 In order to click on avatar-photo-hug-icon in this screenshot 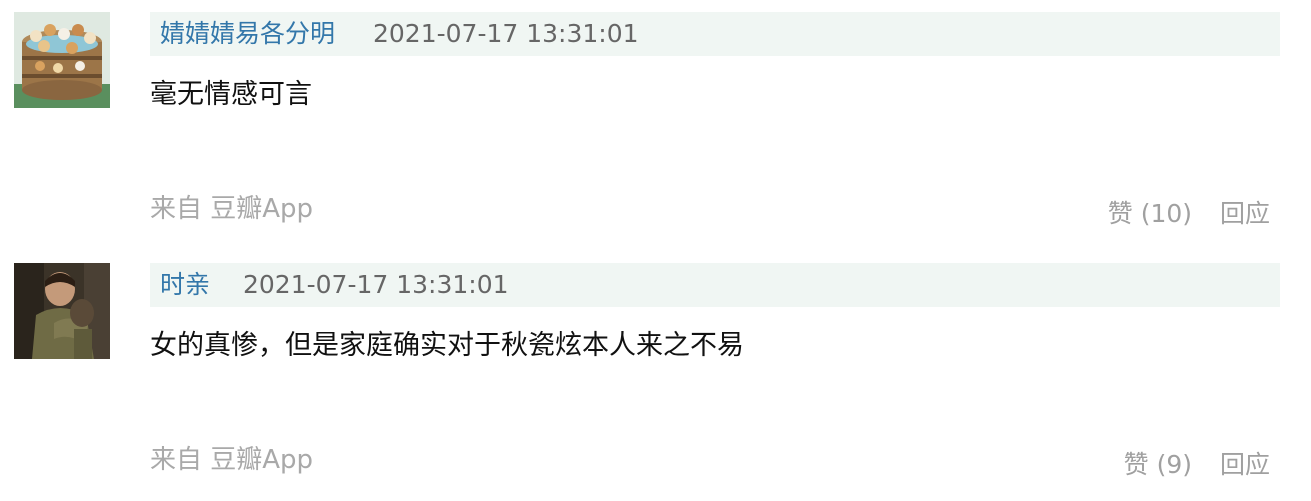, I will do `click(62, 311)`.